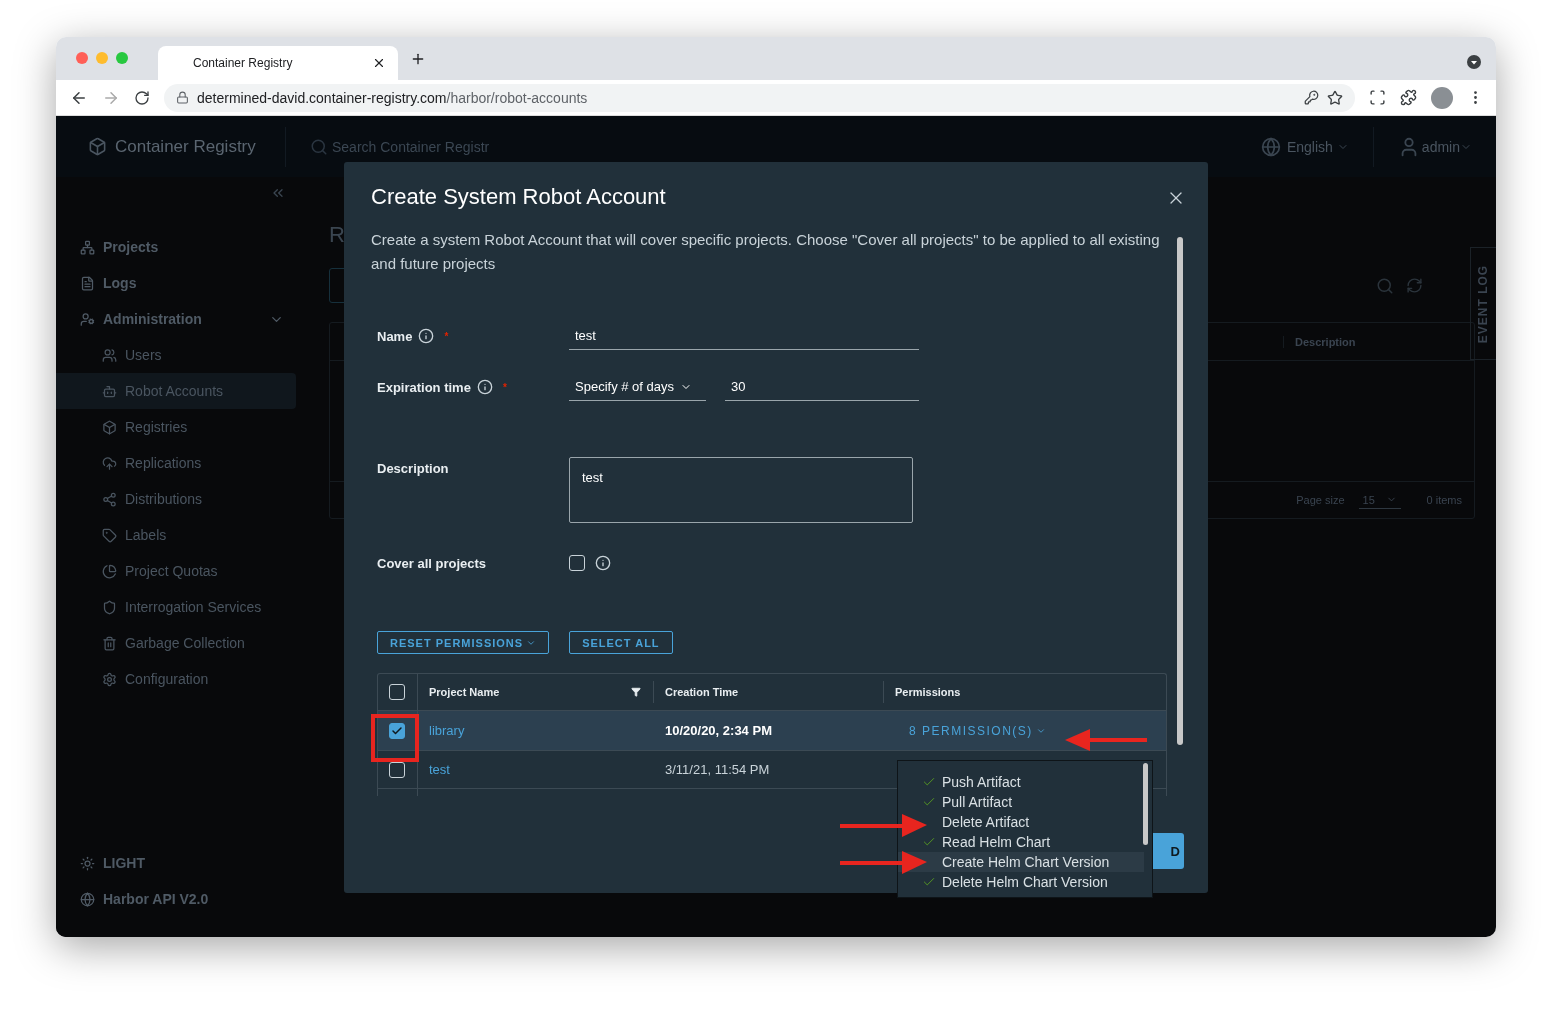  What do you see at coordinates (636, 692) in the screenshot?
I see `filter-icon` at bounding box center [636, 692].